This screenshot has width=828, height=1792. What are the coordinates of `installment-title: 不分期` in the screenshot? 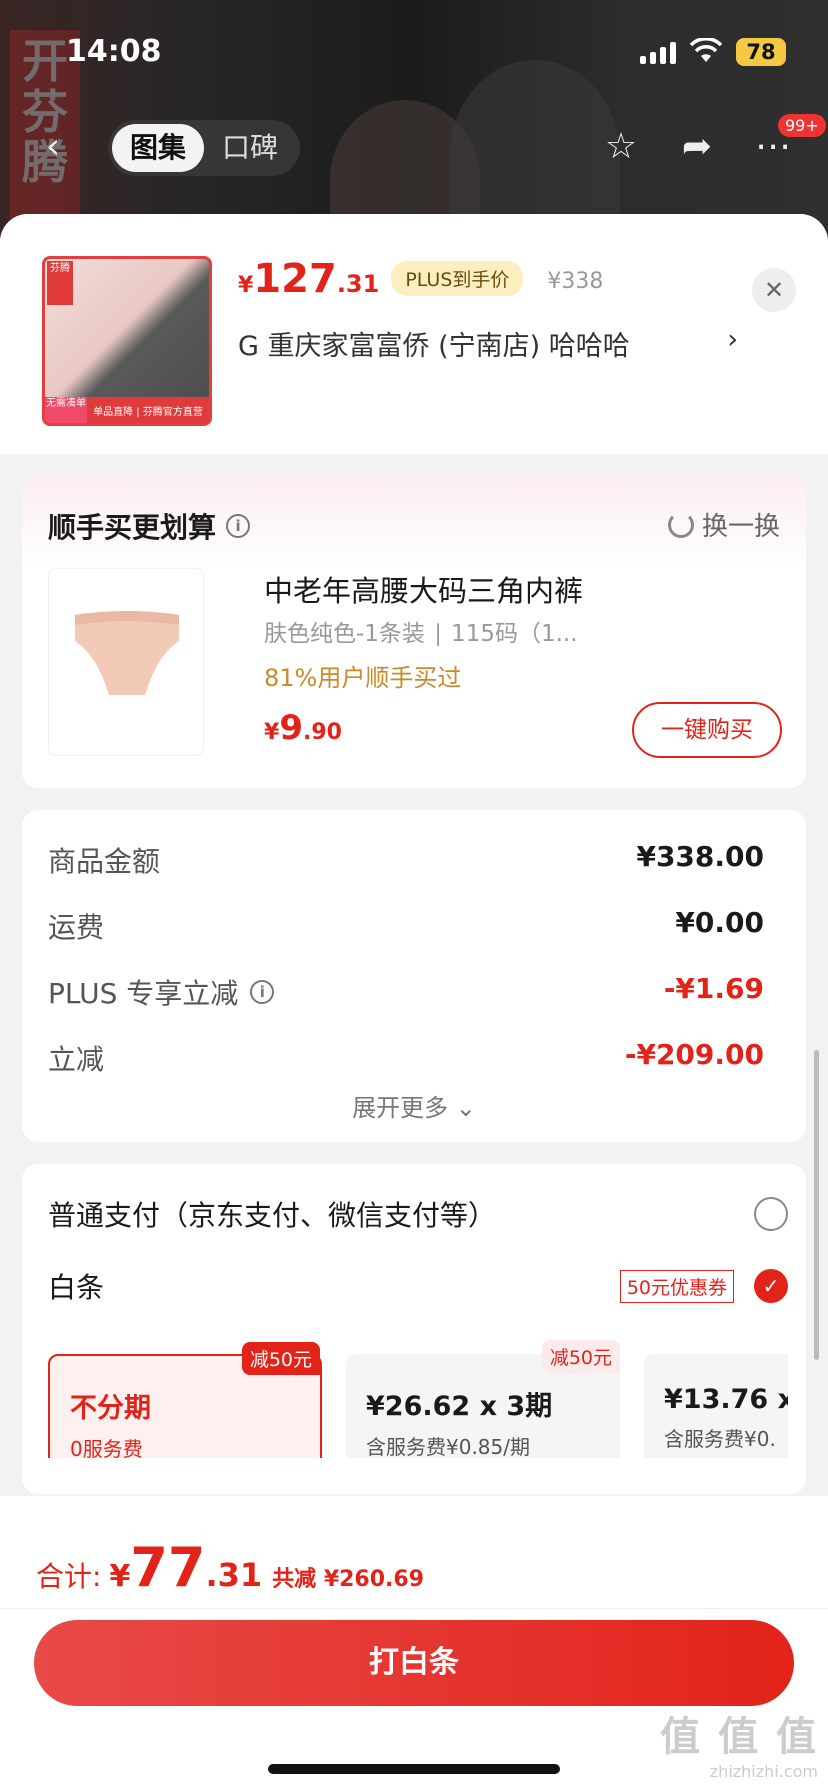 It's located at (110, 1408).